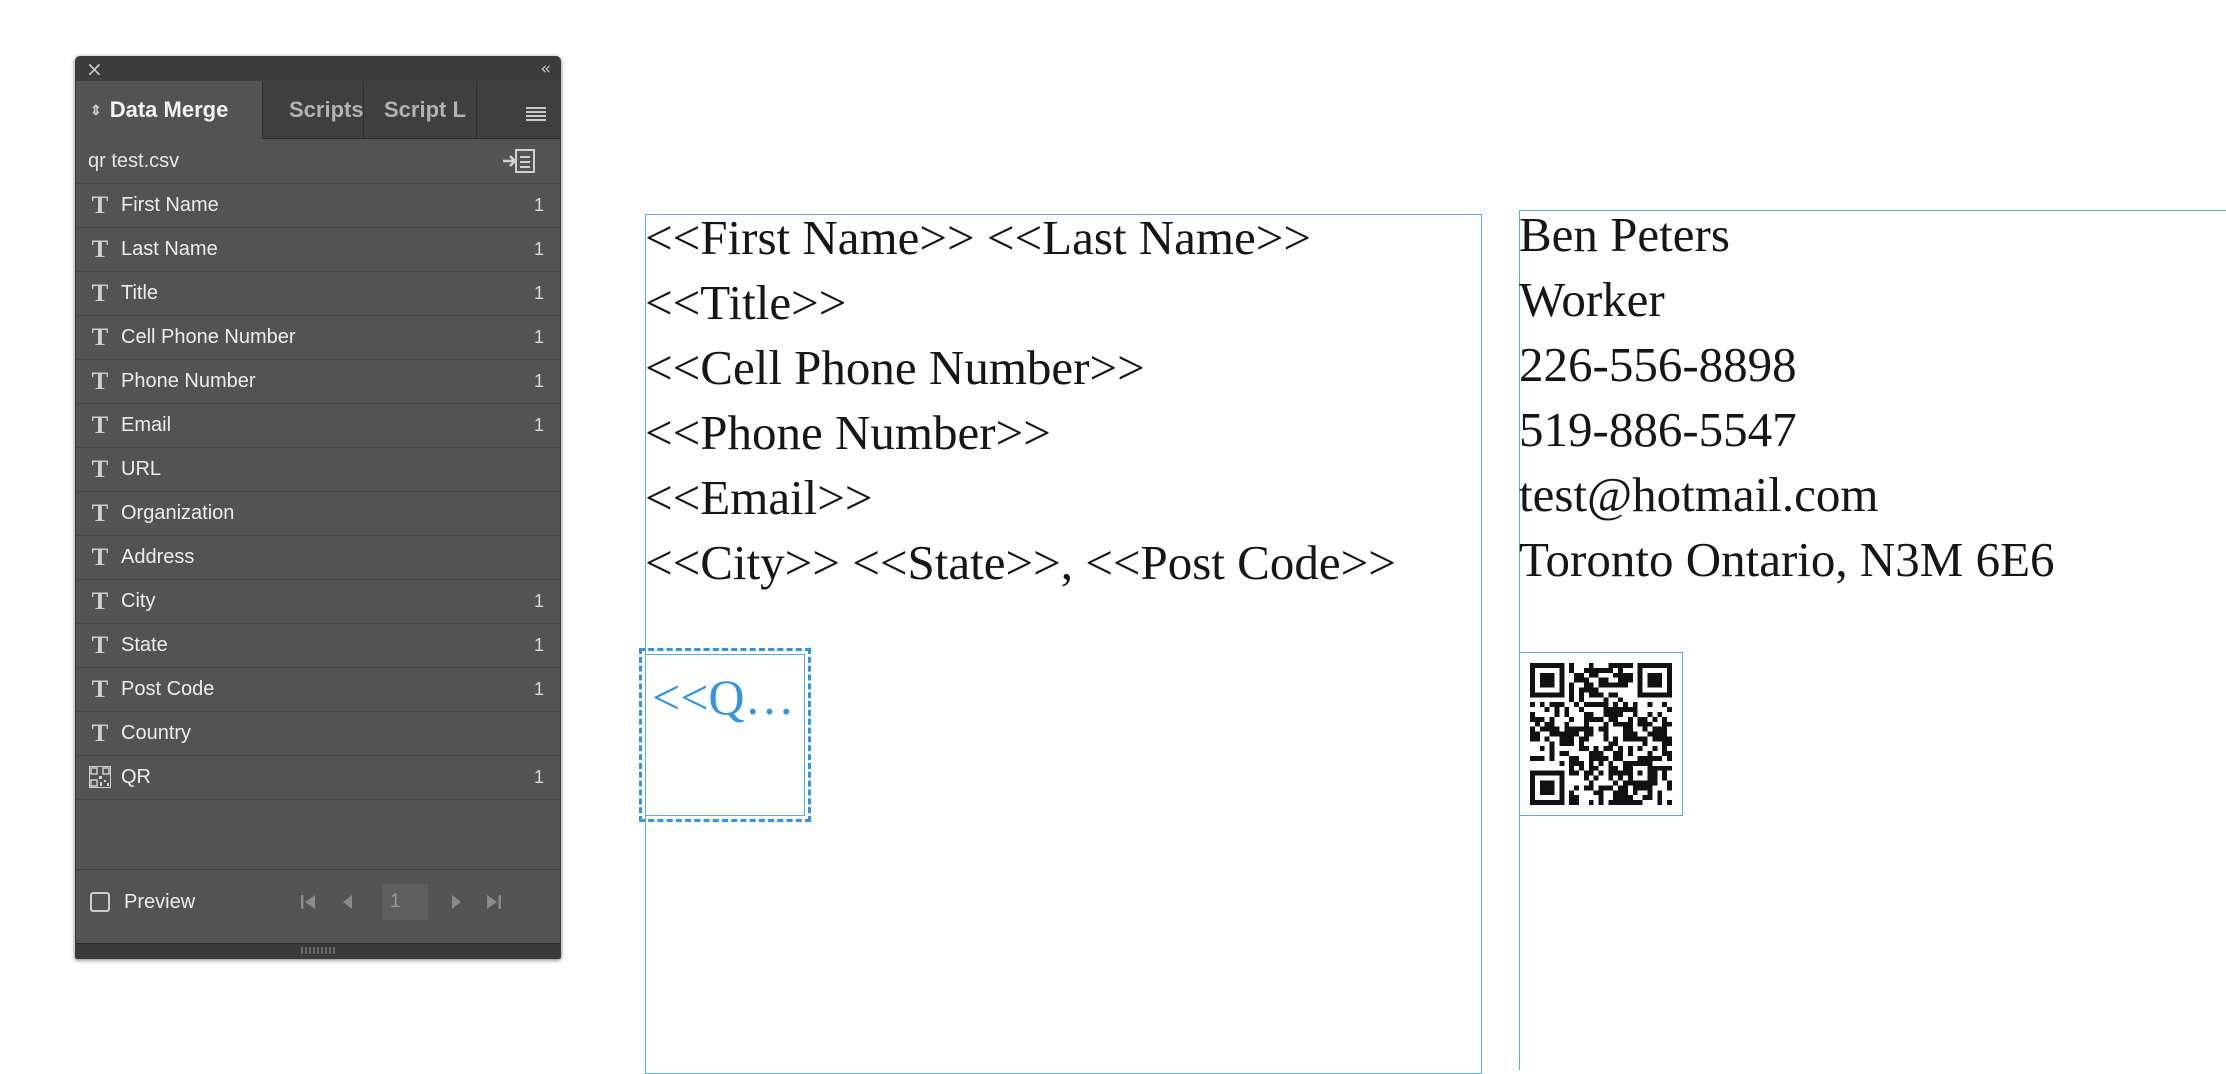  I want to click on merged-line-cell-phone: 226-556-8898, so click(1658, 364).